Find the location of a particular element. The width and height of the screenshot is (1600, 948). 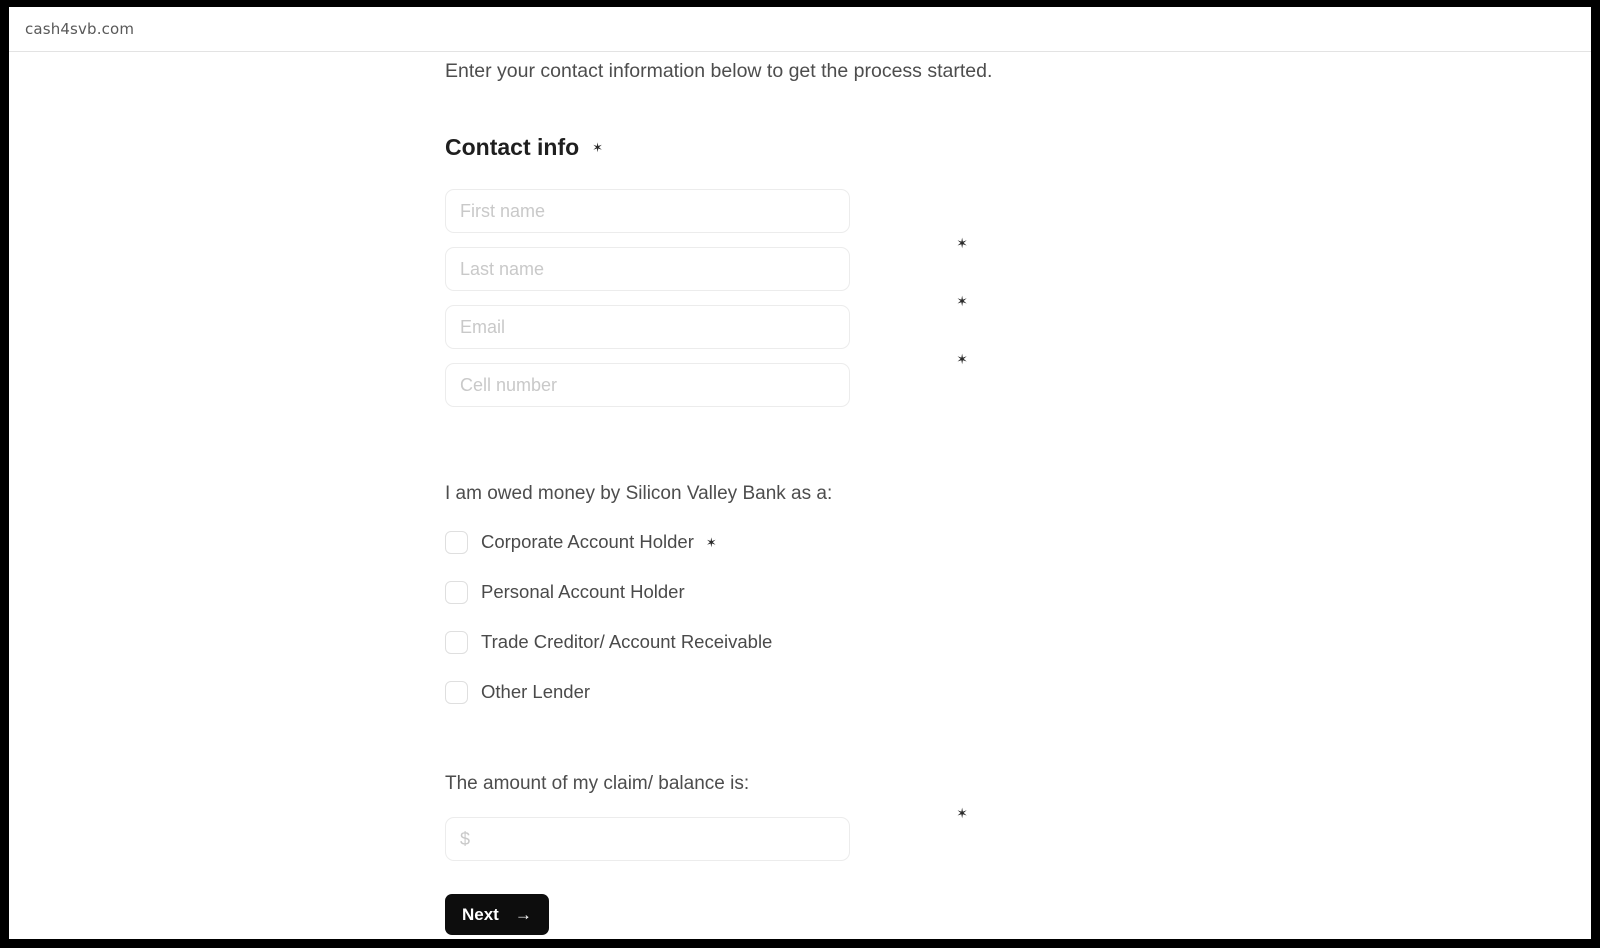

next-button: Next → is located at coordinates (497, 915).